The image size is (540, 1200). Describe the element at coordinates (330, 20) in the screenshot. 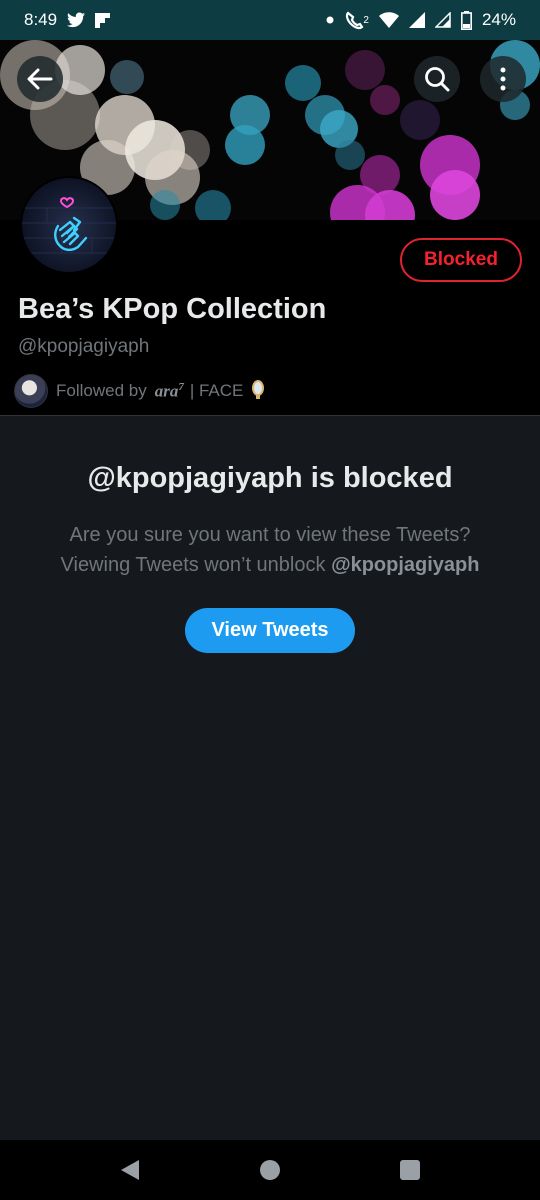

I see `dot-icon` at that location.